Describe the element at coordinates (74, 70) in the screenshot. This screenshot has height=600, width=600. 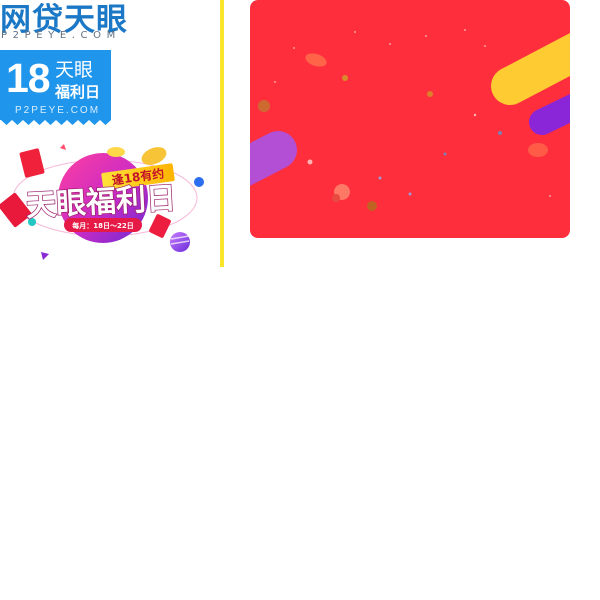
I see `badge-line-1: 天眼` at that location.